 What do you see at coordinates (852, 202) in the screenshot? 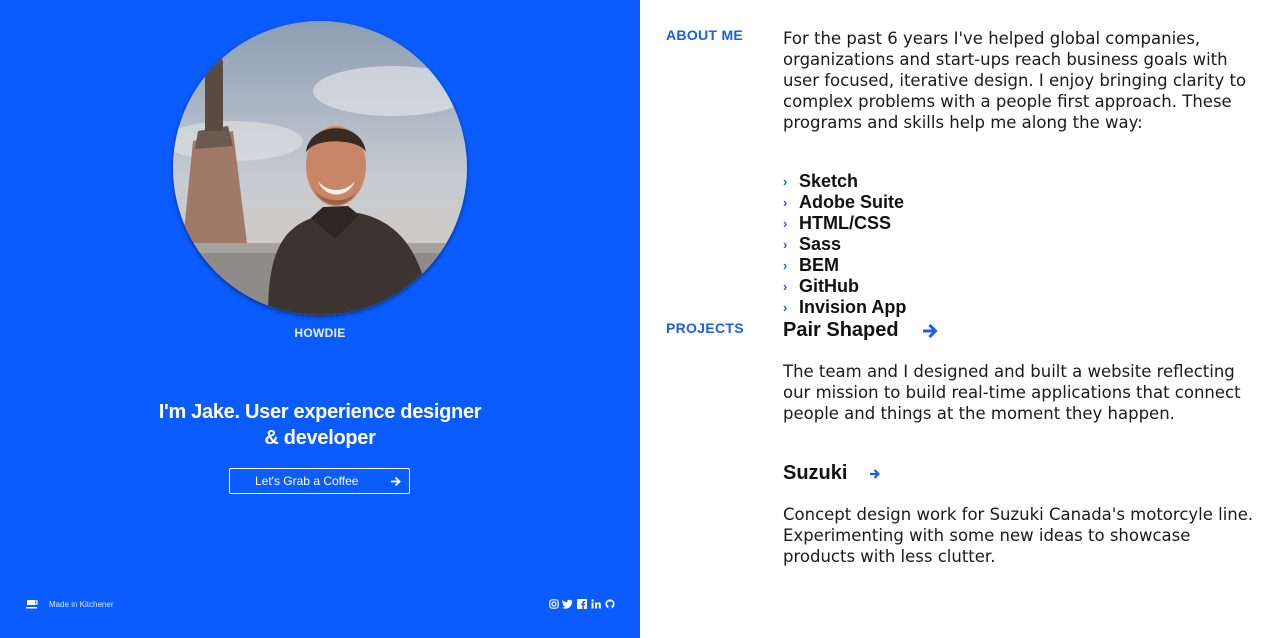
I see `skill-label: Adobe Suite` at bounding box center [852, 202].